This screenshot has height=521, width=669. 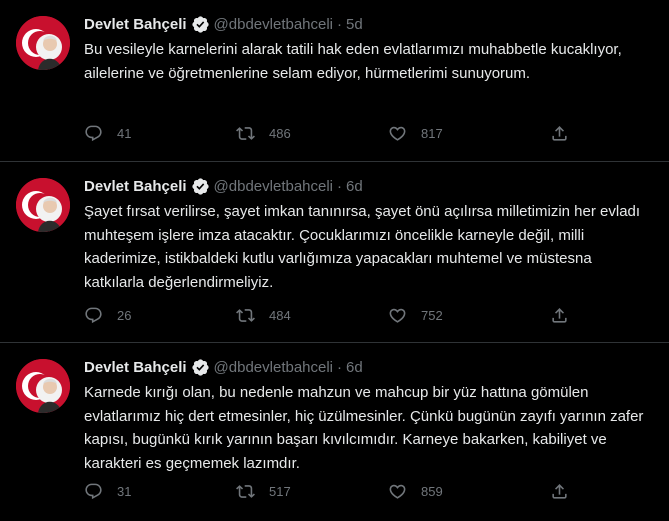 I want to click on like-count: 817, so click(x=432, y=133).